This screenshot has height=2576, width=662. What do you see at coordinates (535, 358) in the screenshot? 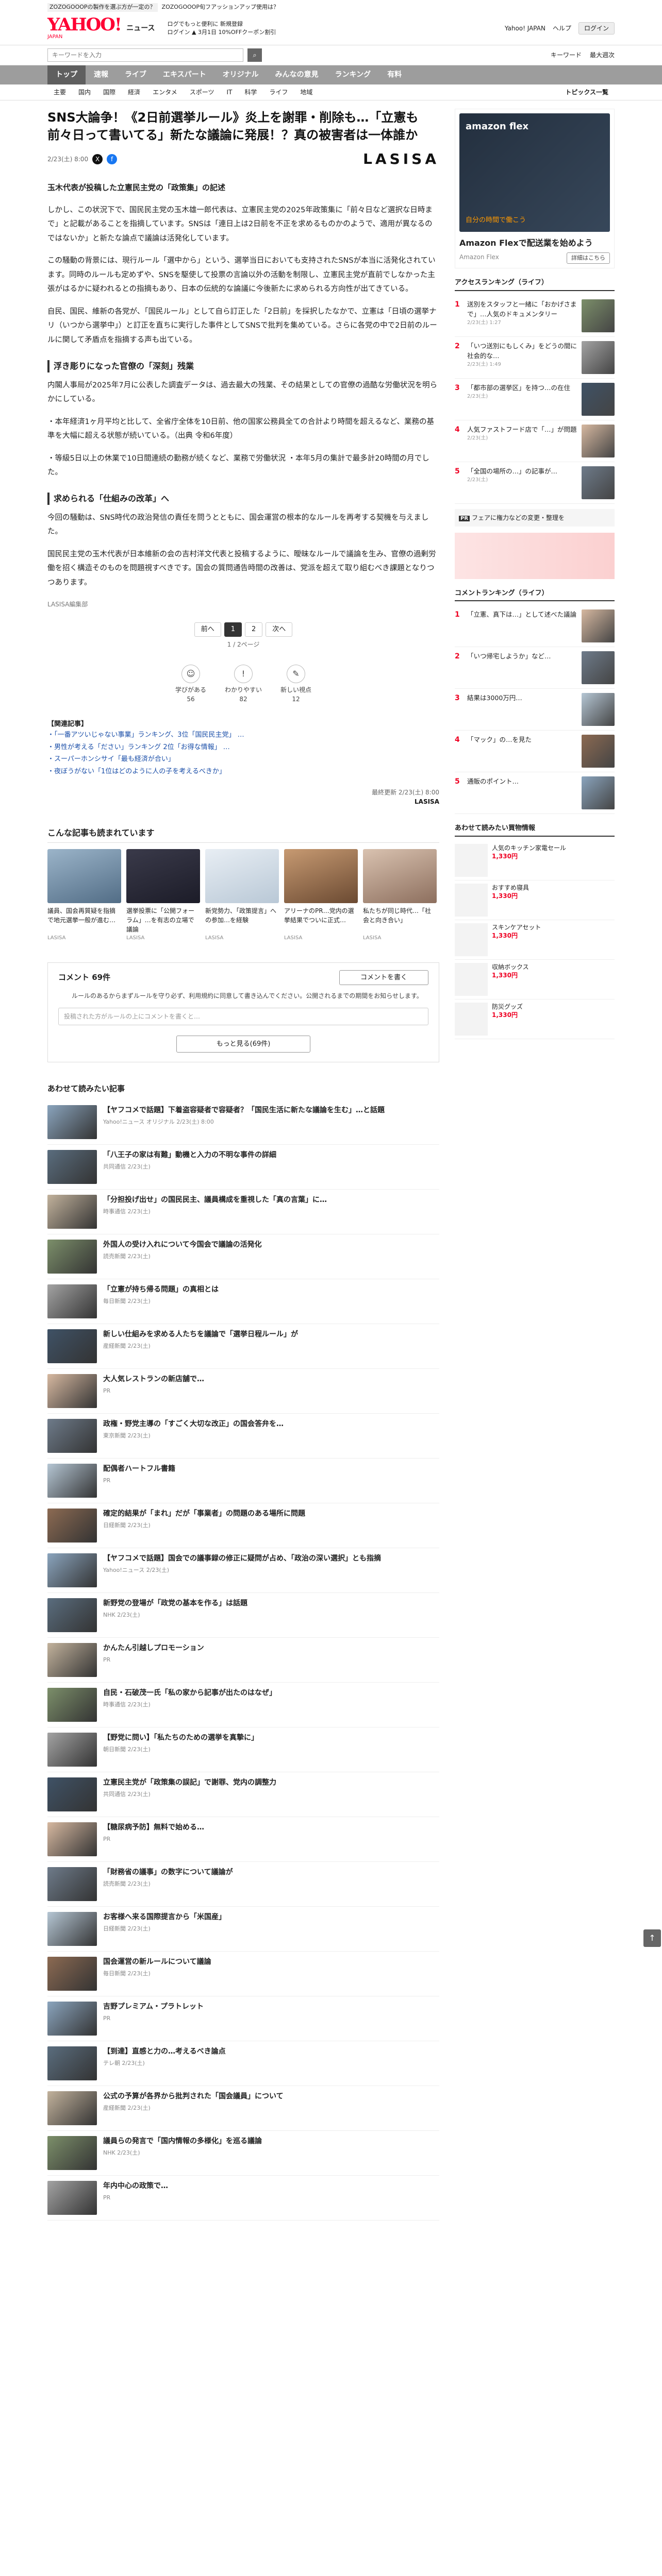
I see `ranking-item: 2 「いつ送別にもしくみ」をどうの間に社会的な… 2/23(土) 1:49` at bounding box center [535, 358].